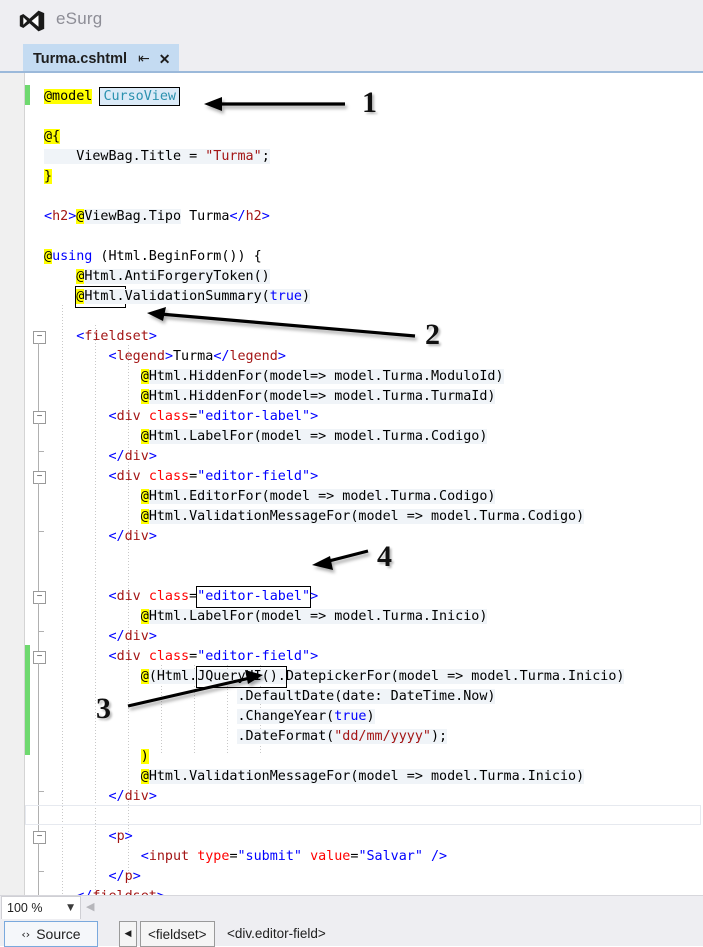  Describe the element at coordinates (363, 815) in the screenshot. I see `current-line-highlight` at that location.